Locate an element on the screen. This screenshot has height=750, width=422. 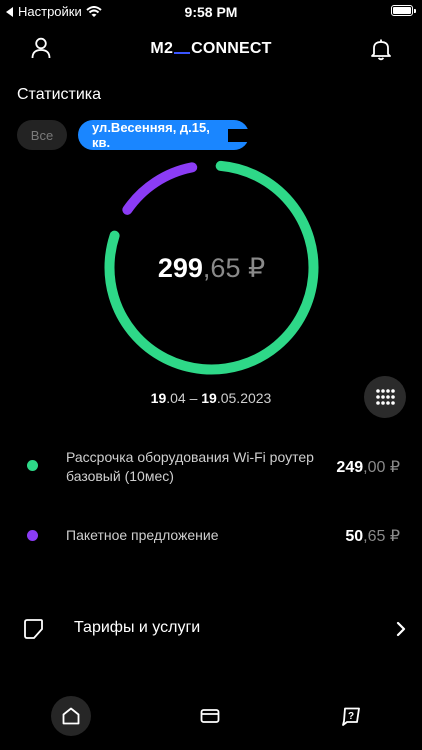
tab-payments is located at coordinates (210, 716).